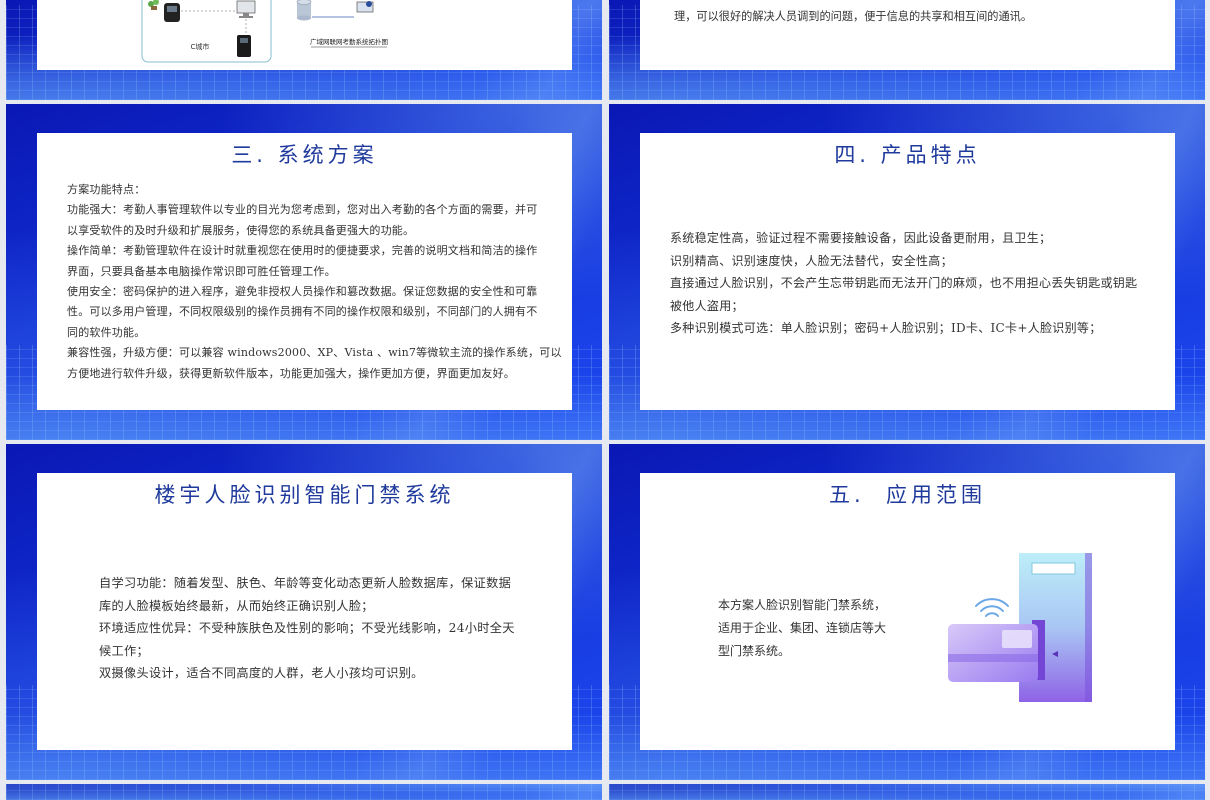 Image resolution: width=1210 pixels, height=800 pixels. Describe the element at coordinates (291, 373) in the screenshot. I see `body-line: 方便地进行软件升级，获得更新软件版本，功能更加强大，操作更加方便，界面更加友好。` at that location.